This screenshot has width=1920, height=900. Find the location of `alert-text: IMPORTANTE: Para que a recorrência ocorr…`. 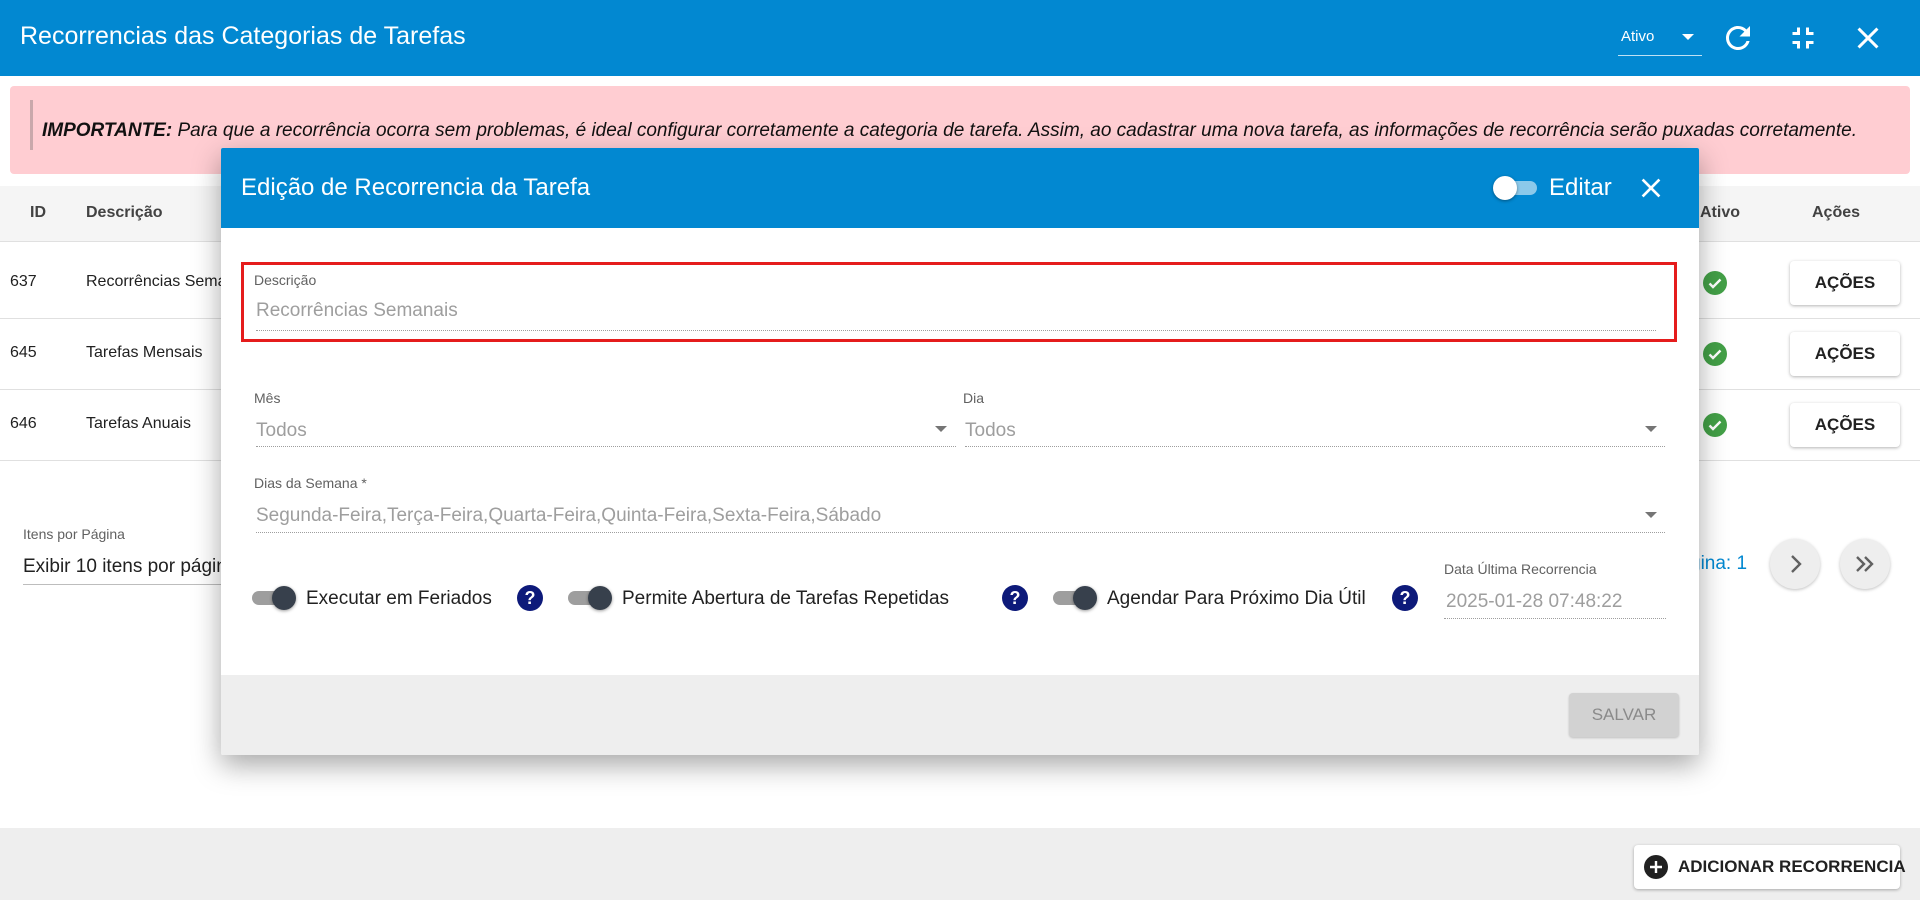

alert-text: IMPORTANTE: Para que a recorrência ocorr… is located at coordinates (949, 131).